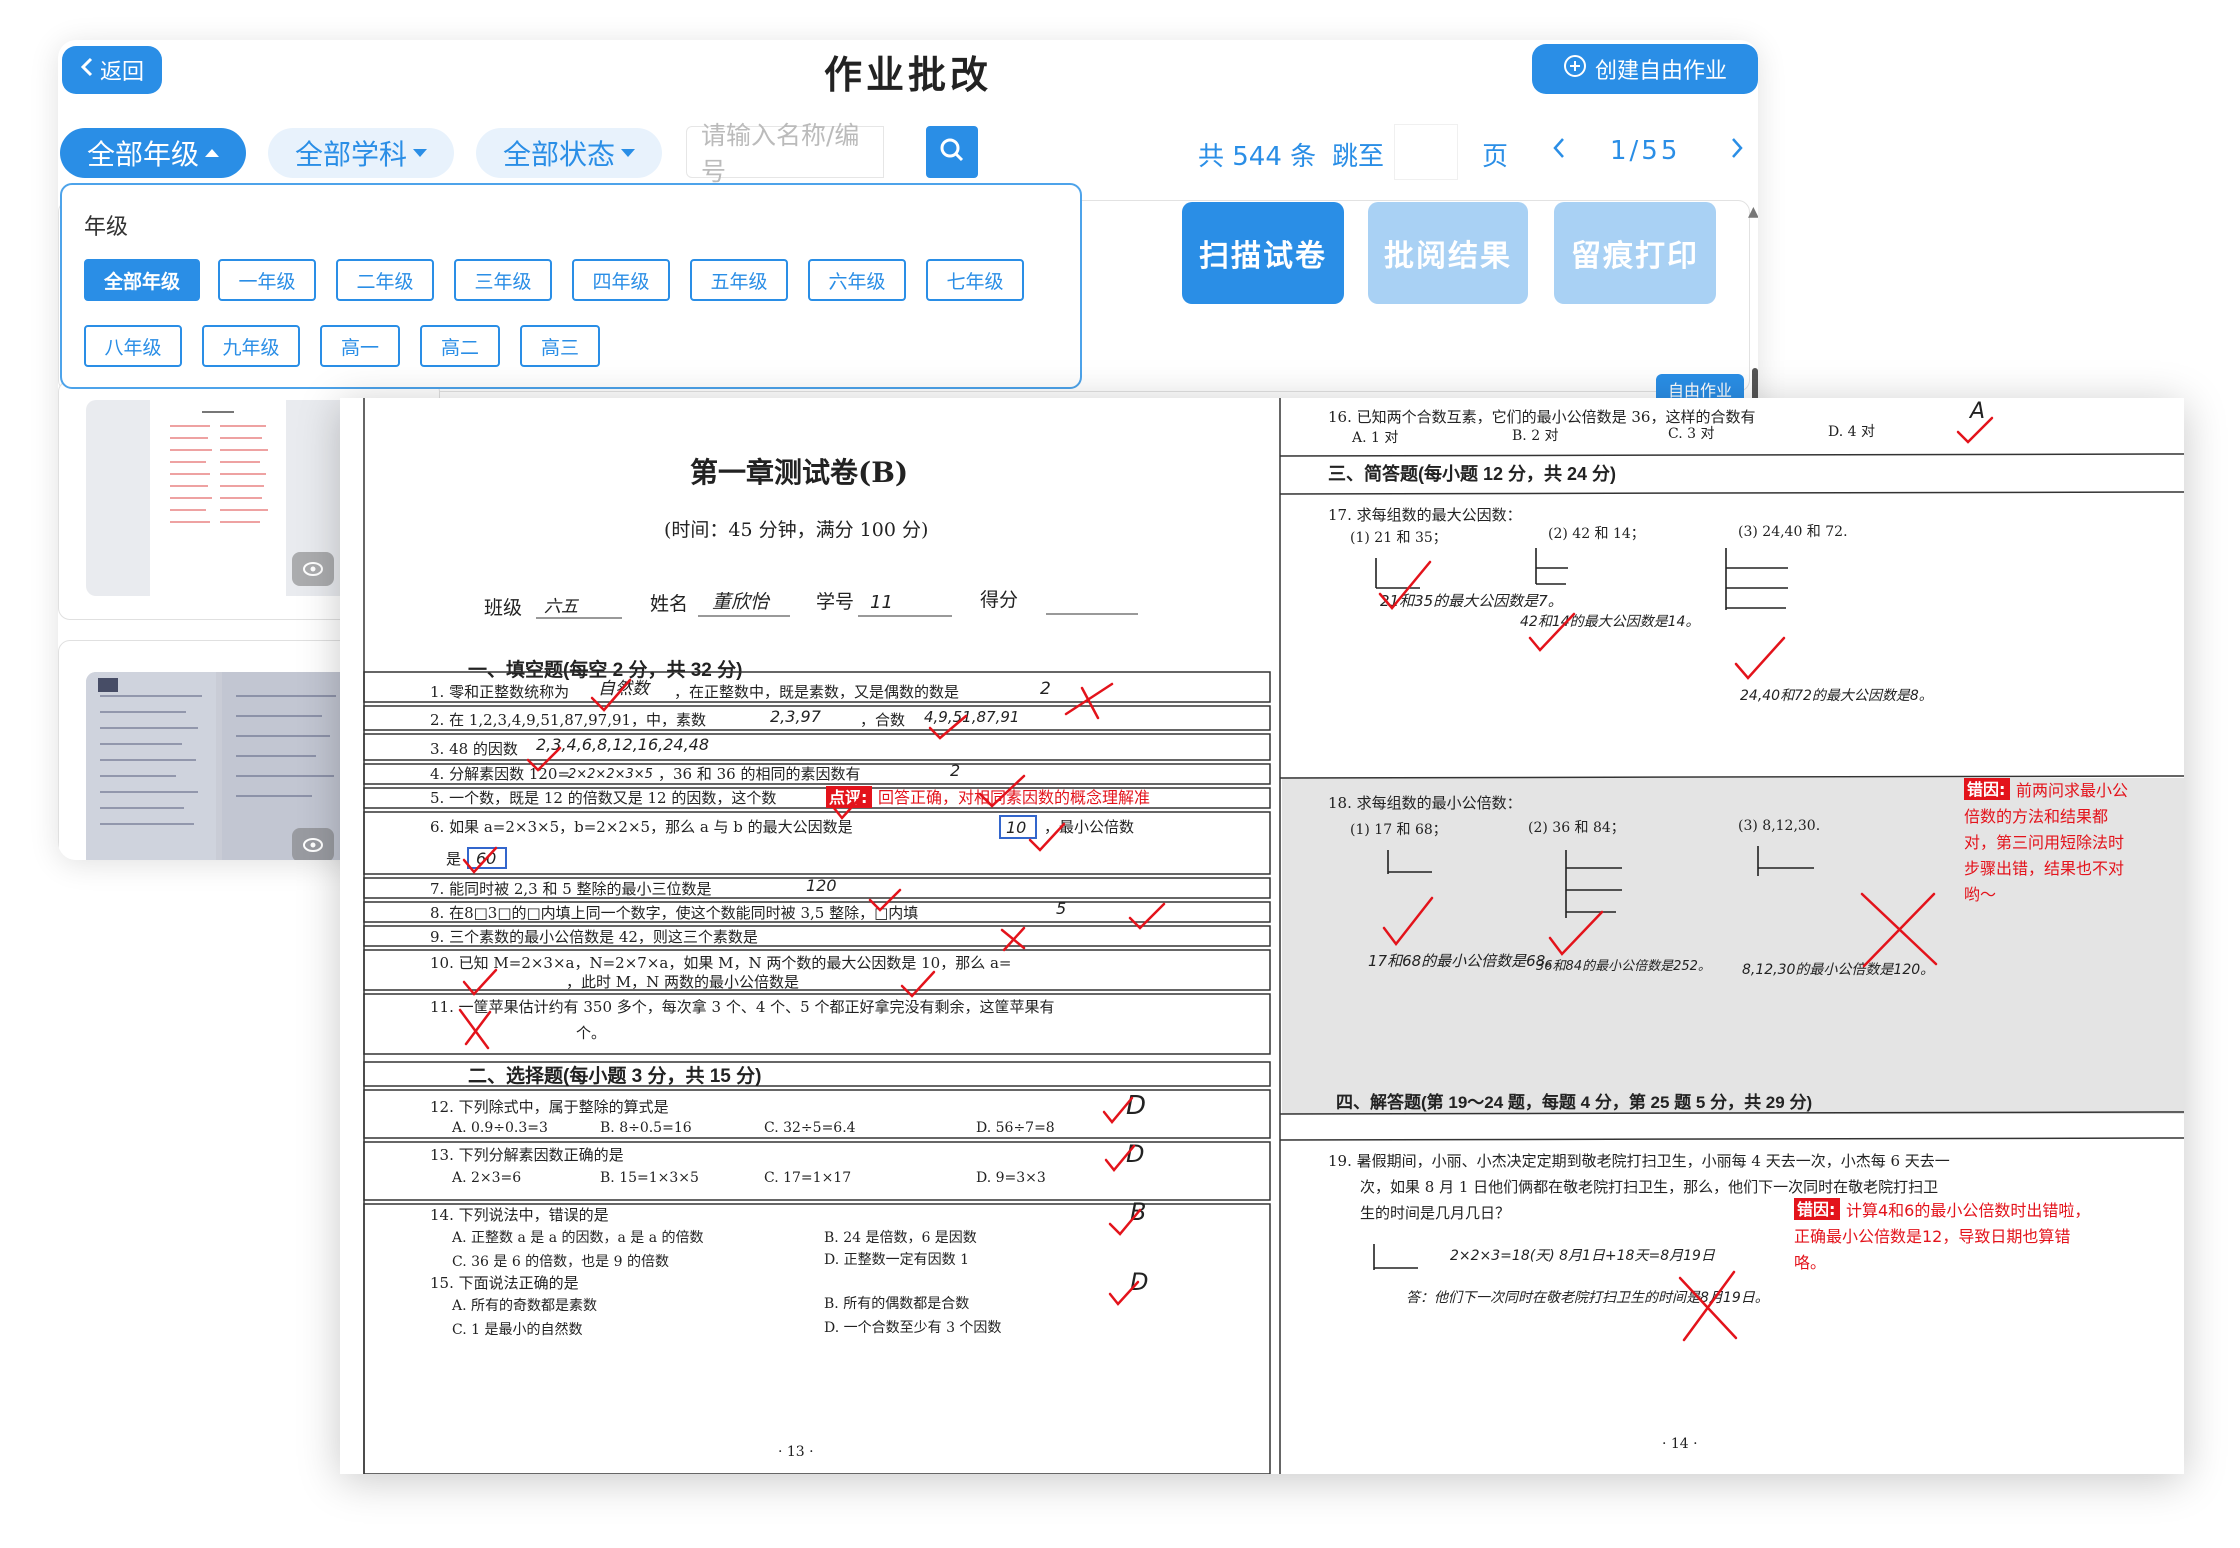 The height and width of the screenshot is (1548, 2240). I want to click on grade-option-senior-2: 高二, so click(460, 346).